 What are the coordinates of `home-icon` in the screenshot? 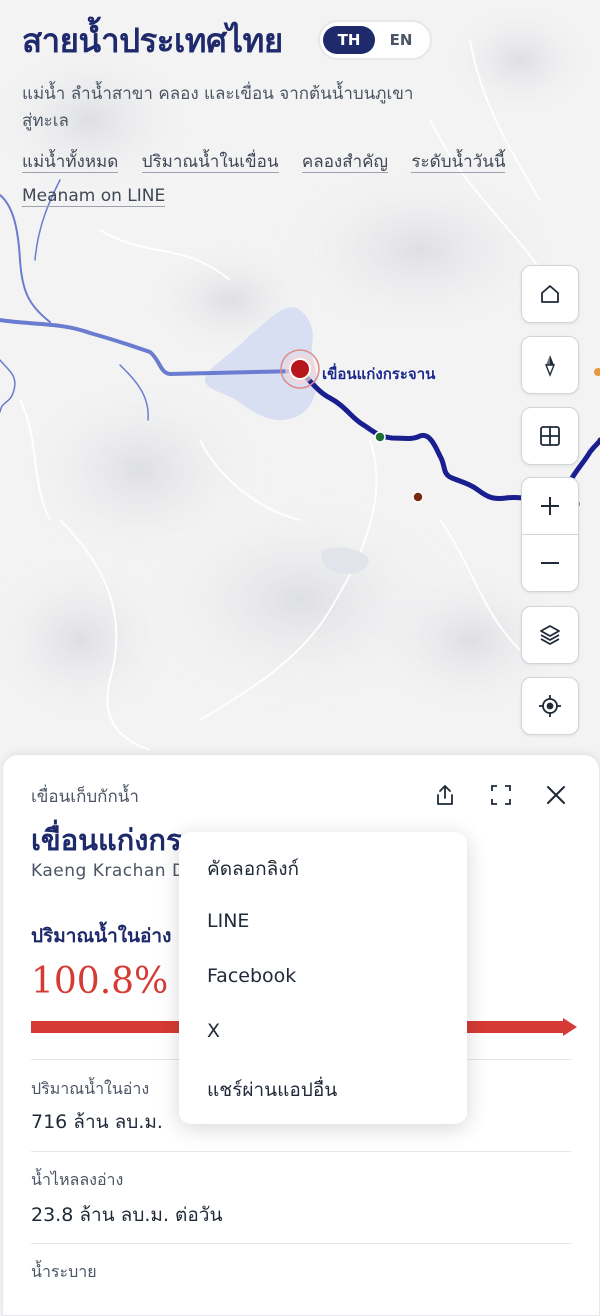 It's located at (550, 294).